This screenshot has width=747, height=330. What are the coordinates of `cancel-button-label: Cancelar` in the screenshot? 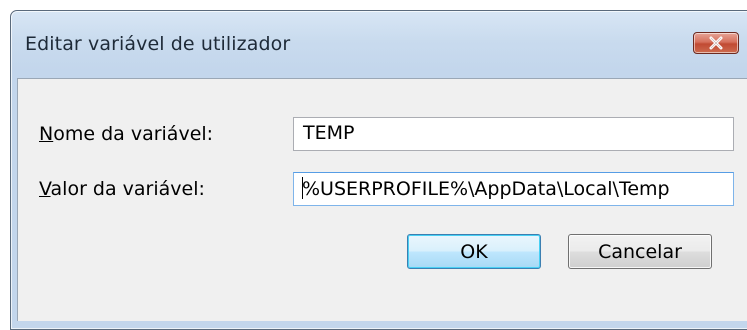 It's located at (640, 251).